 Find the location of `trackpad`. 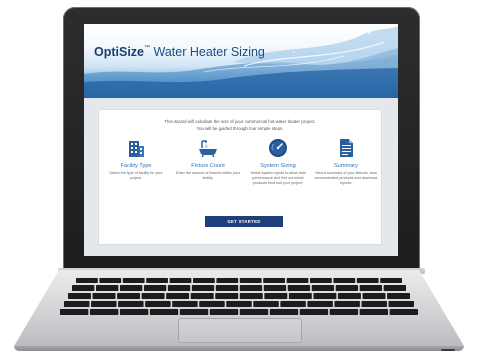

trackpad is located at coordinates (240, 330).